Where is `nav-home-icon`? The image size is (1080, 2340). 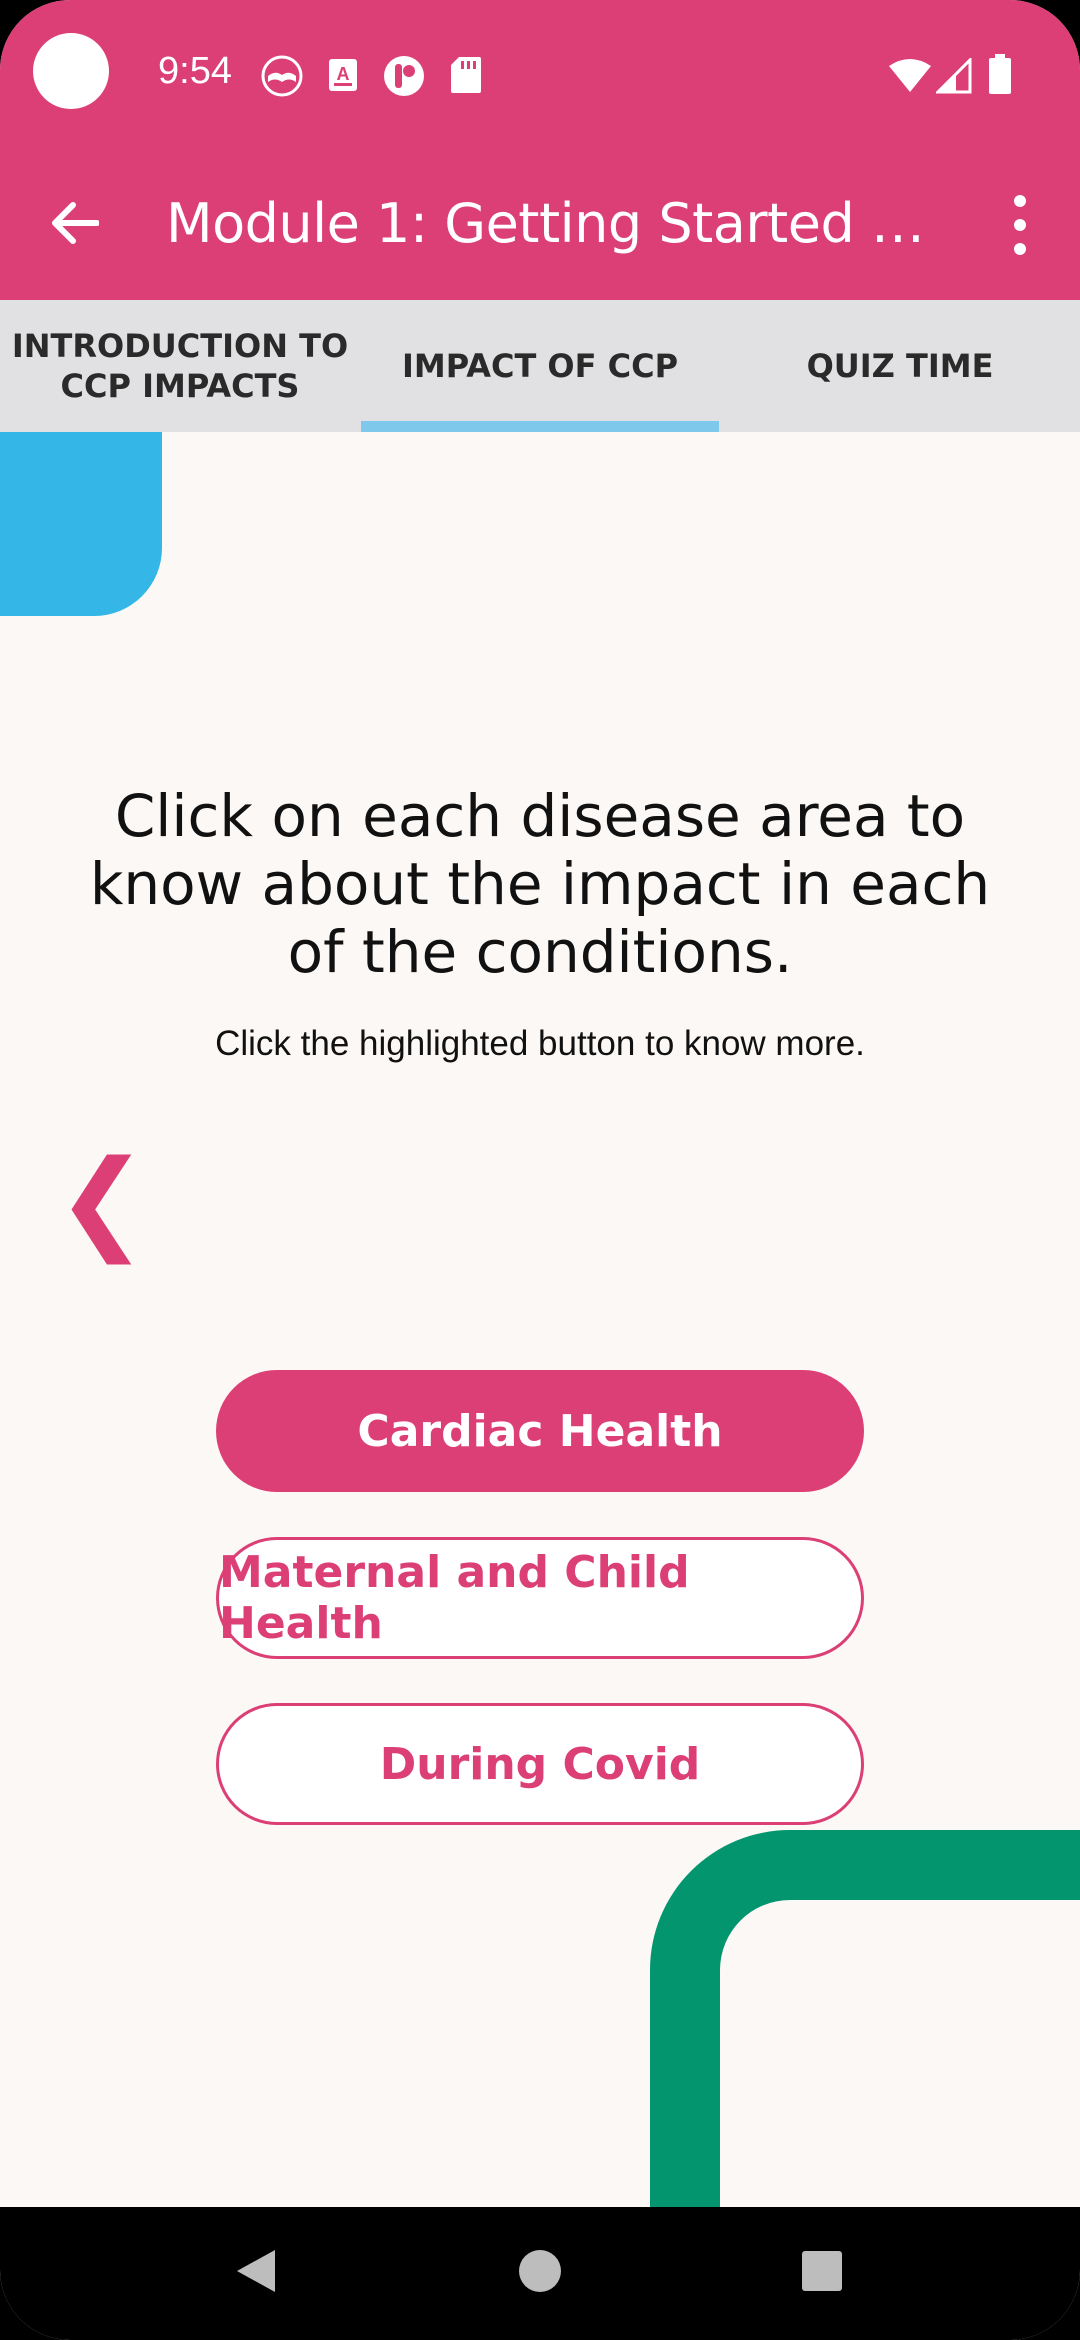 nav-home-icon is located at coordinates (540, 2273).